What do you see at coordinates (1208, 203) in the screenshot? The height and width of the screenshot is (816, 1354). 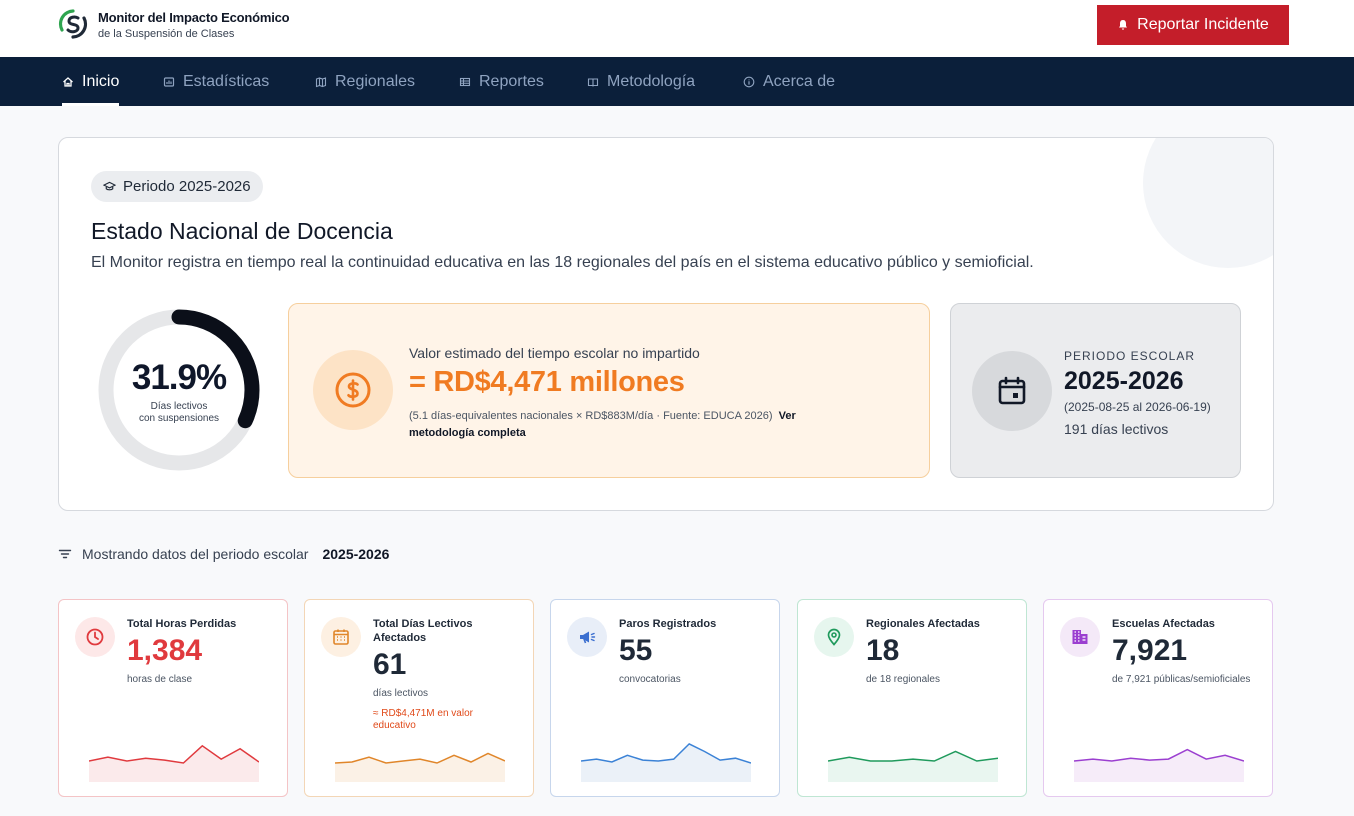 I see `decorative-circle` at bounding box center [1208, 203].